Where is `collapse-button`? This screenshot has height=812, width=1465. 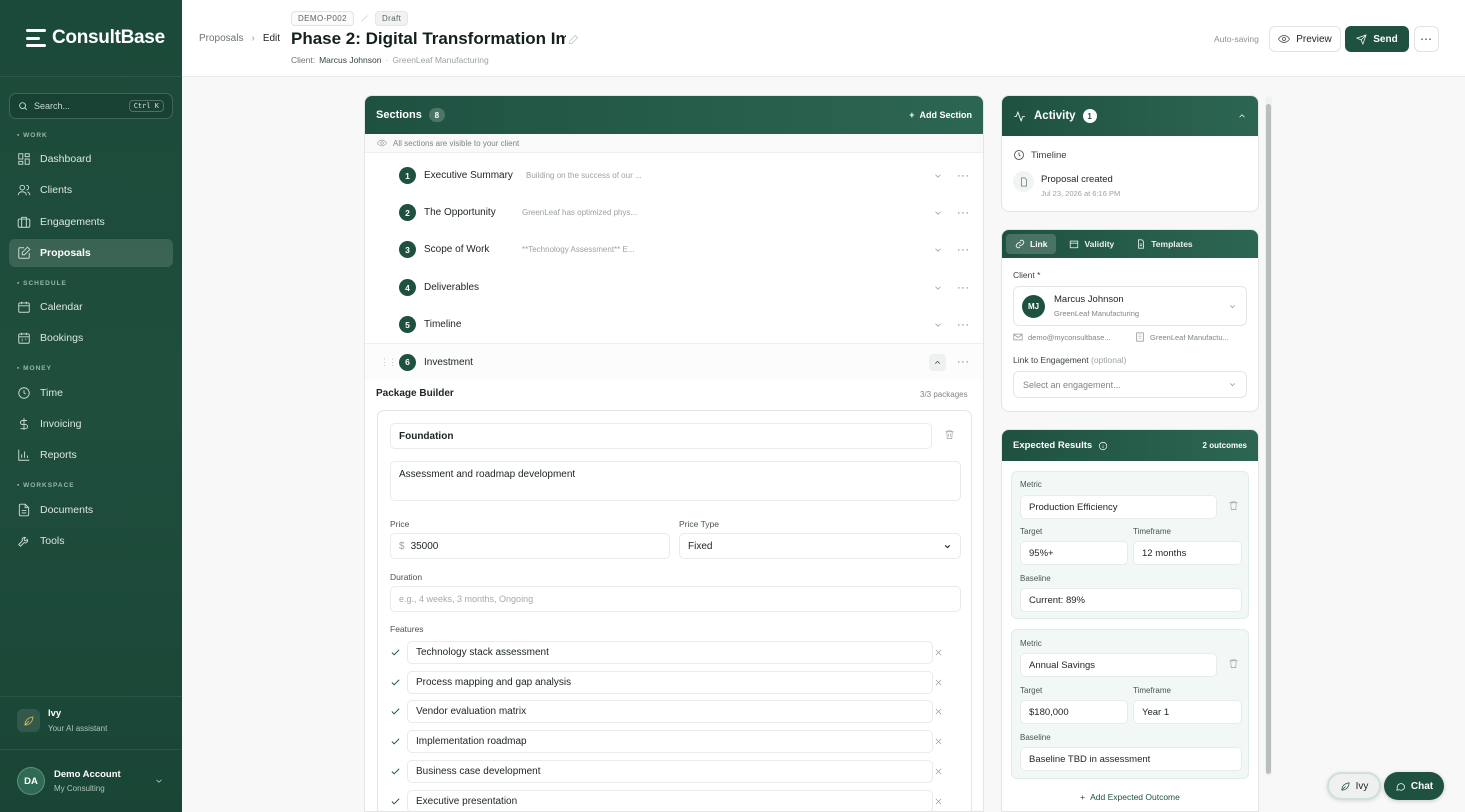
collapse-button is located at coordinates (937, 362).